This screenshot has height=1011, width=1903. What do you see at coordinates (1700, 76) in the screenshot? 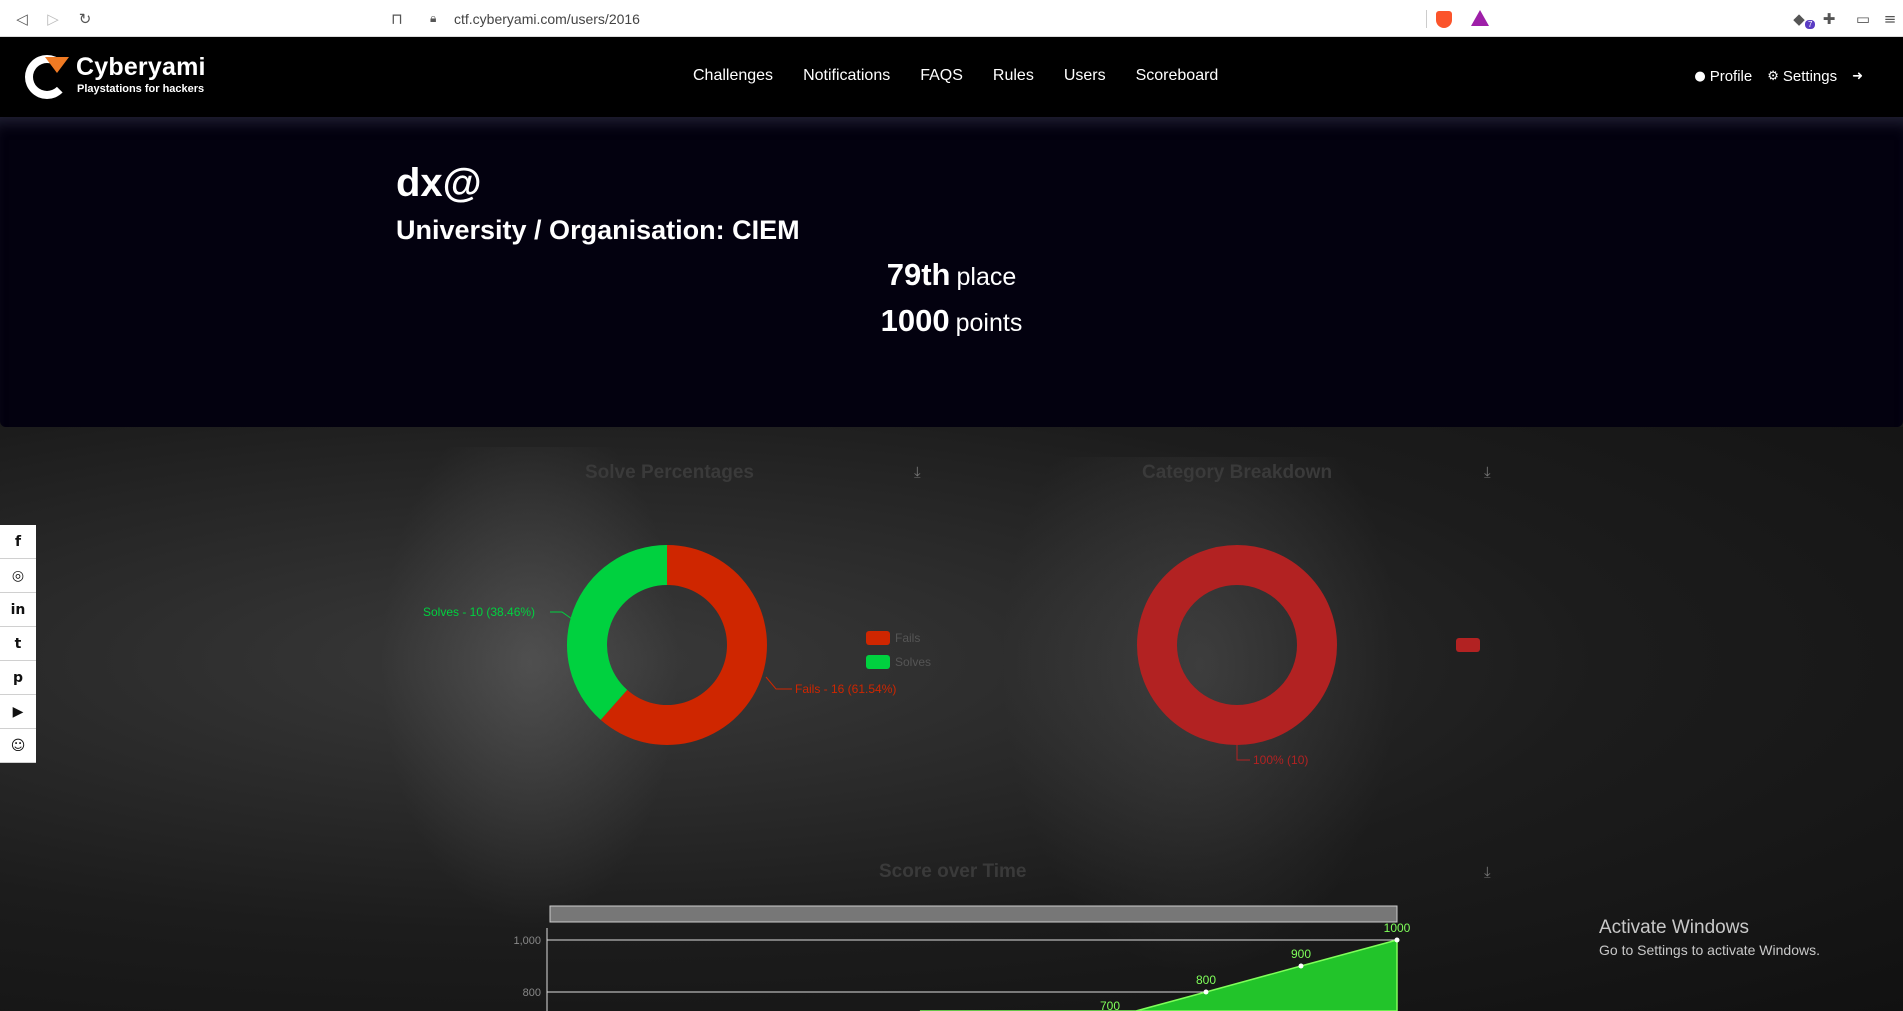
I see `user-circle-icon: ●` at bounding box center [1700, 76].